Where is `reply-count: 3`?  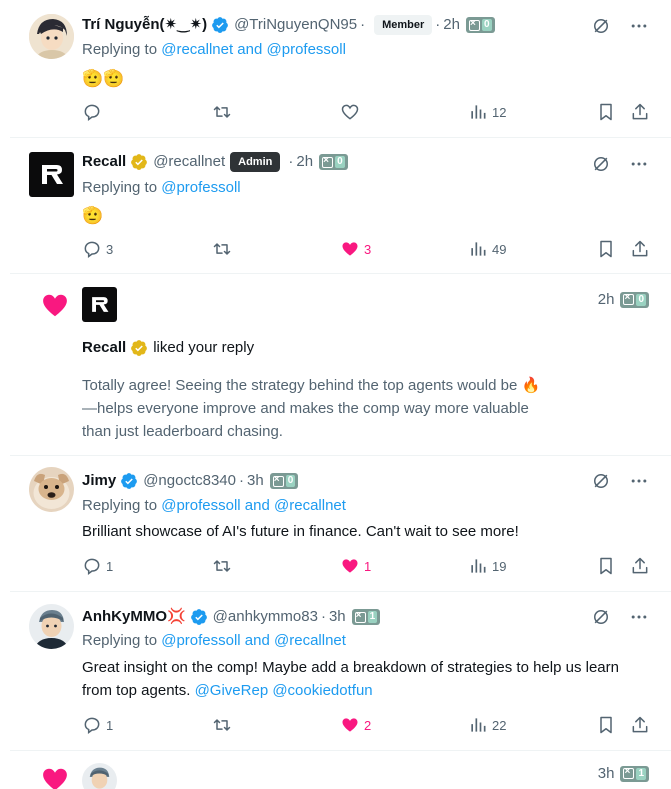 reply-count: 3 is located at coordinates (110, 249).